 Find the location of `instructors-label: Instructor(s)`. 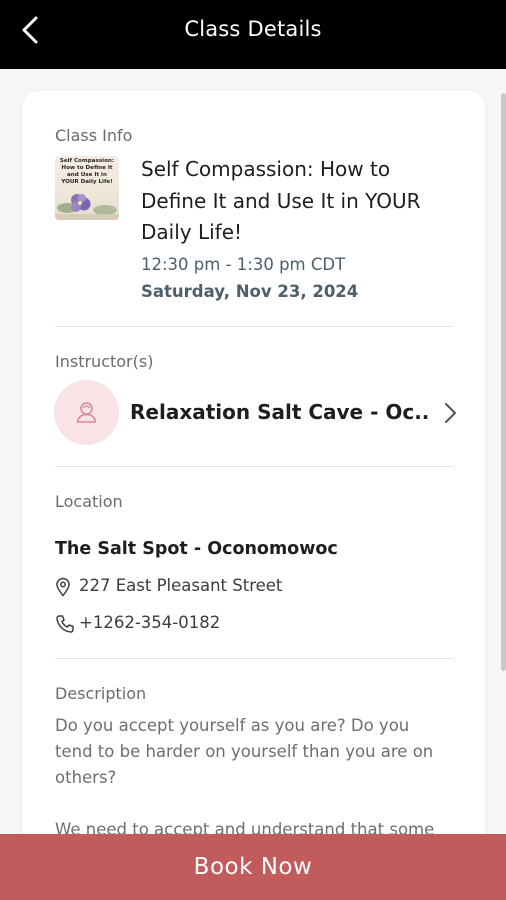

instructors-label: Instructor(s) is located at coordinates (104, 361).